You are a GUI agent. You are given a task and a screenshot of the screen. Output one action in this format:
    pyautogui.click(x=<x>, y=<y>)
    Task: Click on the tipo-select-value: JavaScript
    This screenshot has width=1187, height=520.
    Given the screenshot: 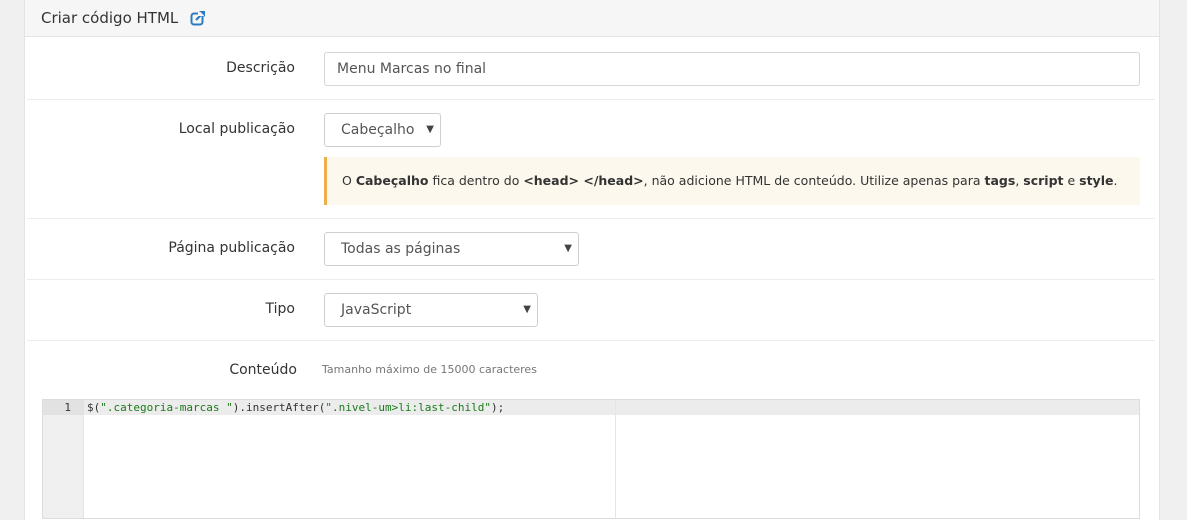 What is the action you would take?
    pyautogui.click(x=376, y=310)
    